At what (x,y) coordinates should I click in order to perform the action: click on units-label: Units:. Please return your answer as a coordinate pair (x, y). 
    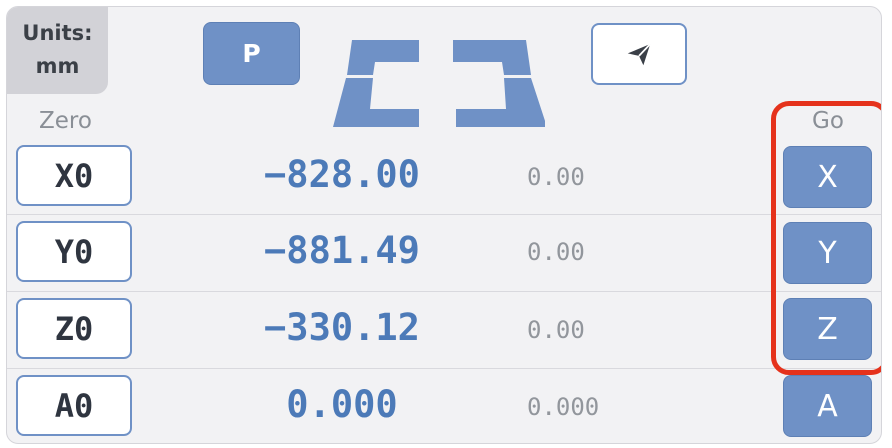
    Looking at the image, I should click on (57, 33).